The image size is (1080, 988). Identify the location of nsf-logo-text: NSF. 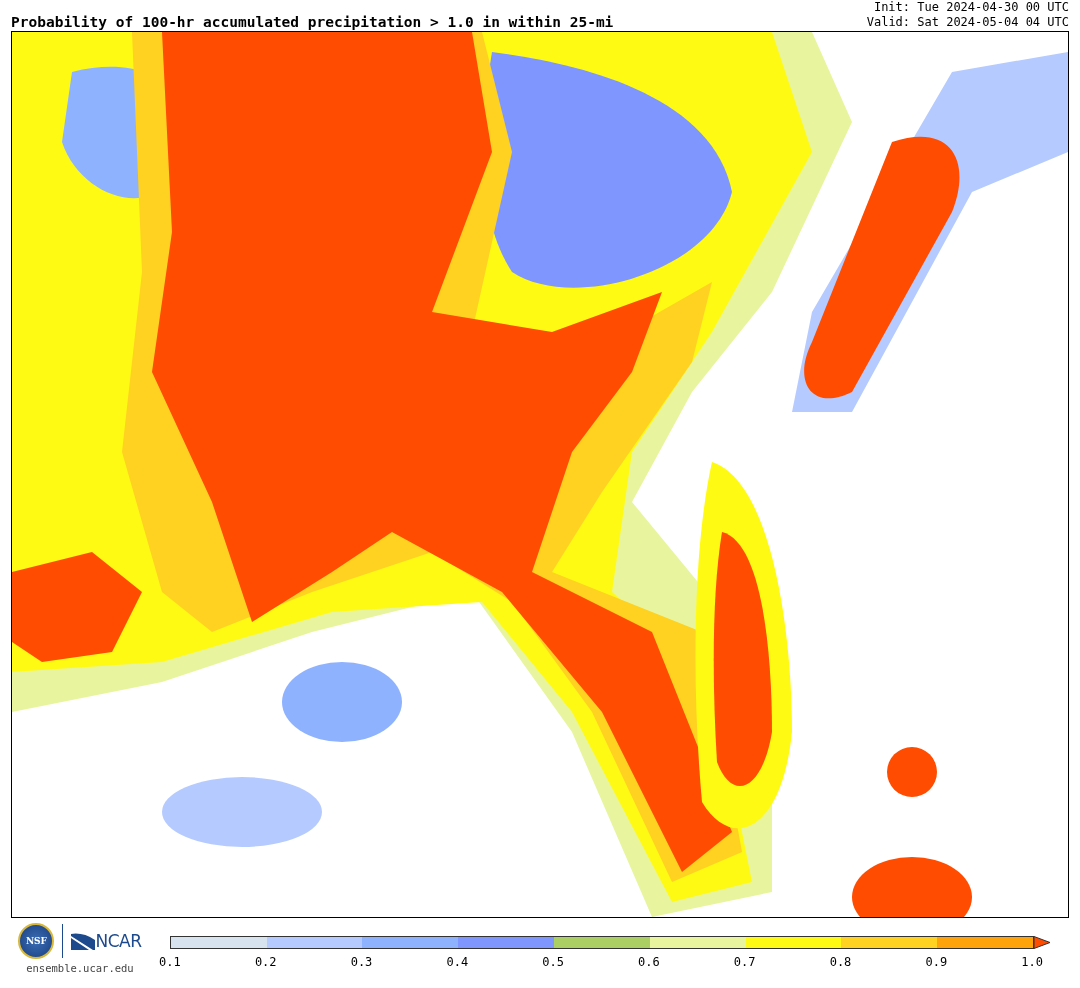
(36, 941).